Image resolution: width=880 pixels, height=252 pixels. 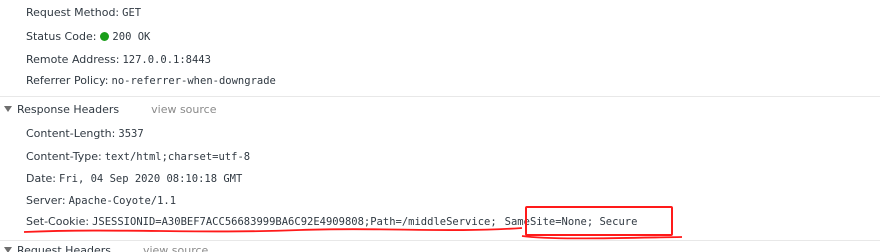 What do you see at coordinates (353, 233) in the screenshot?
I see `annotation-underline` at bounding box center [353, 233].